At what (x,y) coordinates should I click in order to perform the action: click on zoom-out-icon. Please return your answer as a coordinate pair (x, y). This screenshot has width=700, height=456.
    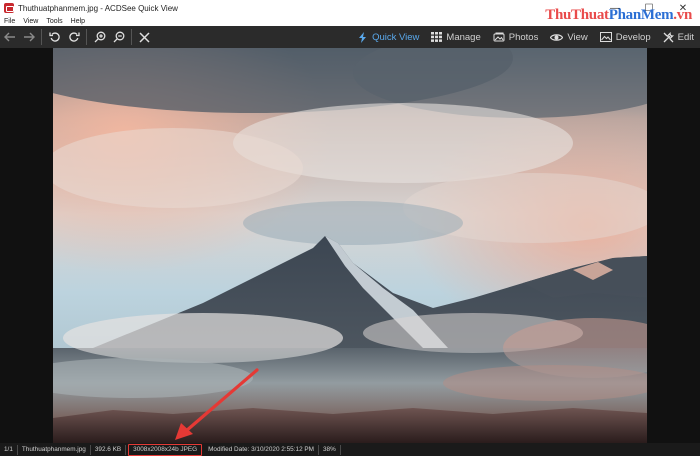
    Looking at the image, I should click on (118, 37).